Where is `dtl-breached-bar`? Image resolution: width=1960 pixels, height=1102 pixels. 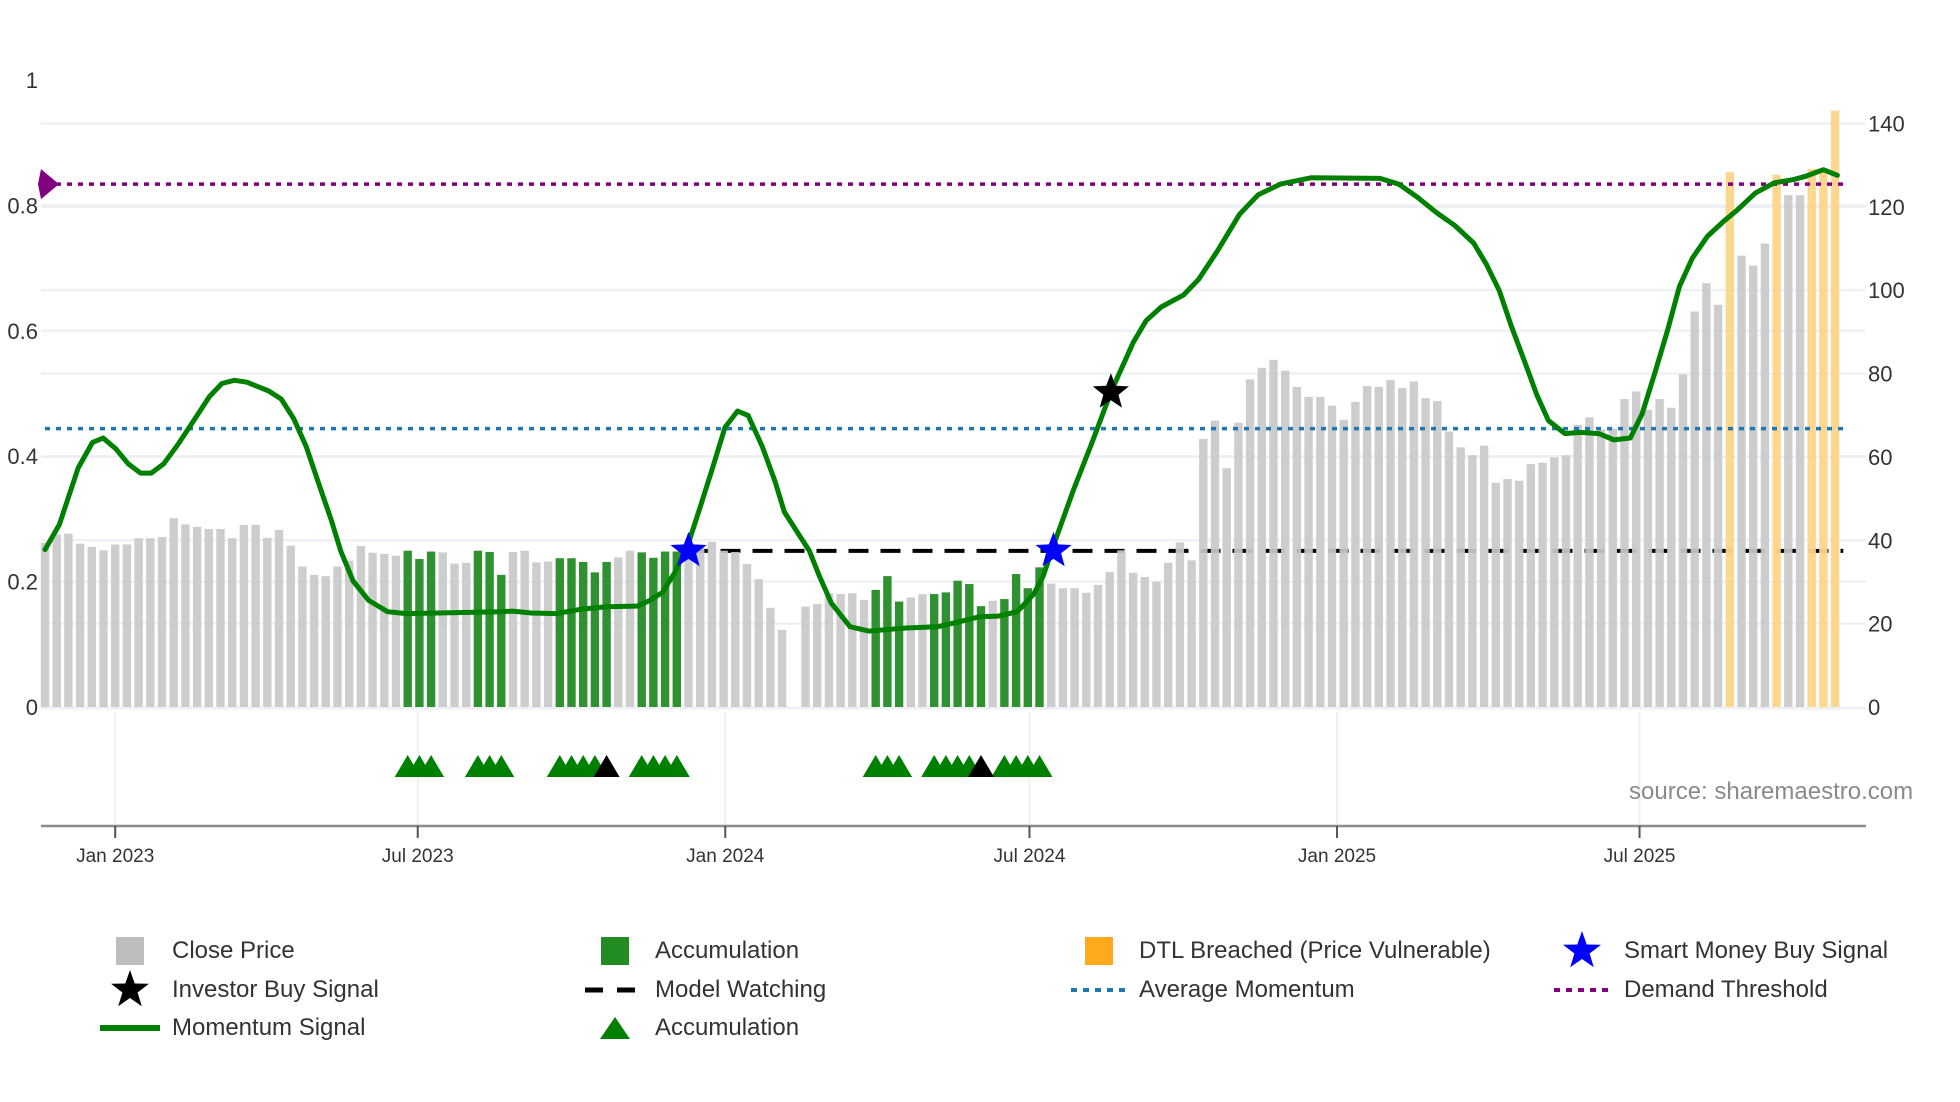
dtl-breached-bar is located at coordinates (1776, 440).